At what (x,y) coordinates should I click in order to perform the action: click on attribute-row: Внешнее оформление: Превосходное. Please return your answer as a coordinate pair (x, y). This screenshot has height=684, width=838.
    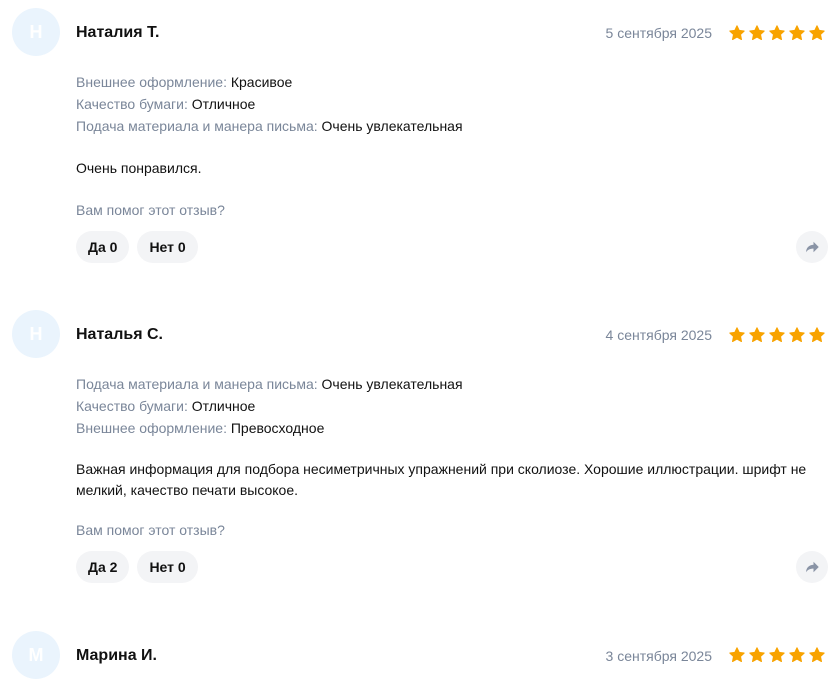
    Looking at the image, I should click on (269, 428).